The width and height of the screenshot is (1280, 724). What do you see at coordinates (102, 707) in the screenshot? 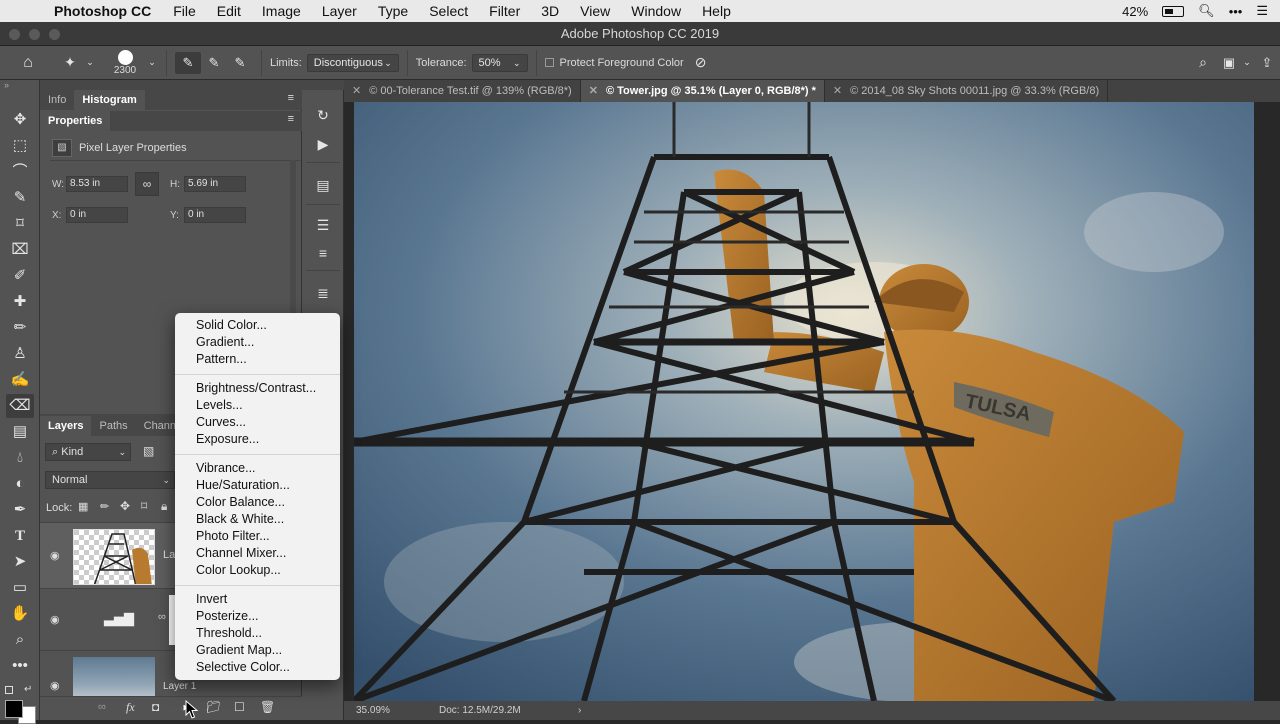
I see `link-layers-icon: ∞` at bounding box center [102, 707].